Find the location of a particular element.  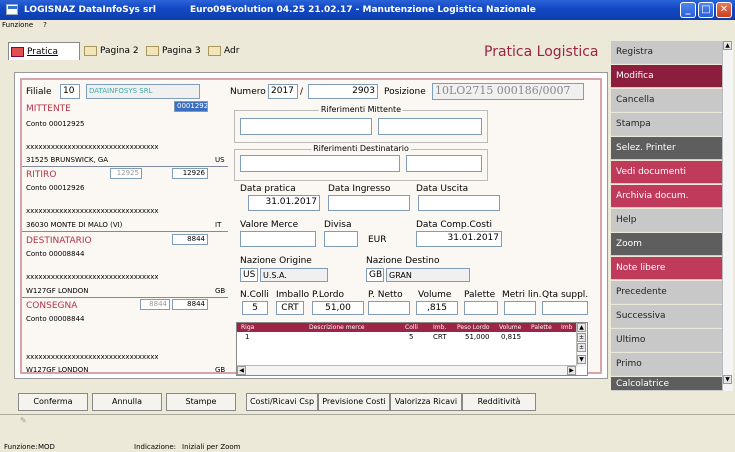

col-peso-lordo: Peso Lordo is located at coordinates (473, 327).